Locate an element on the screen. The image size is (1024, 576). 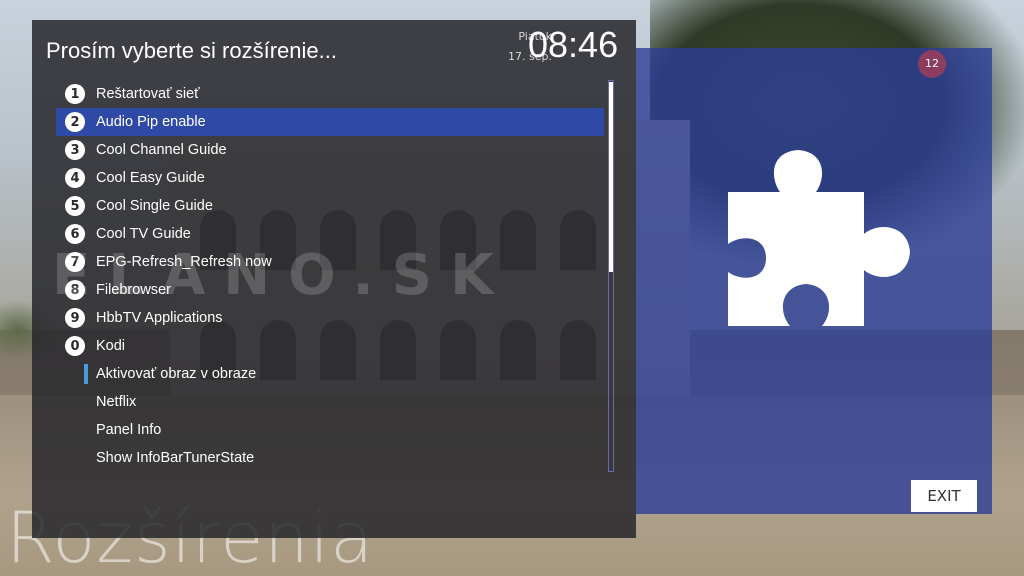
list-item: Panel Info is located at coordinates (330, 430).